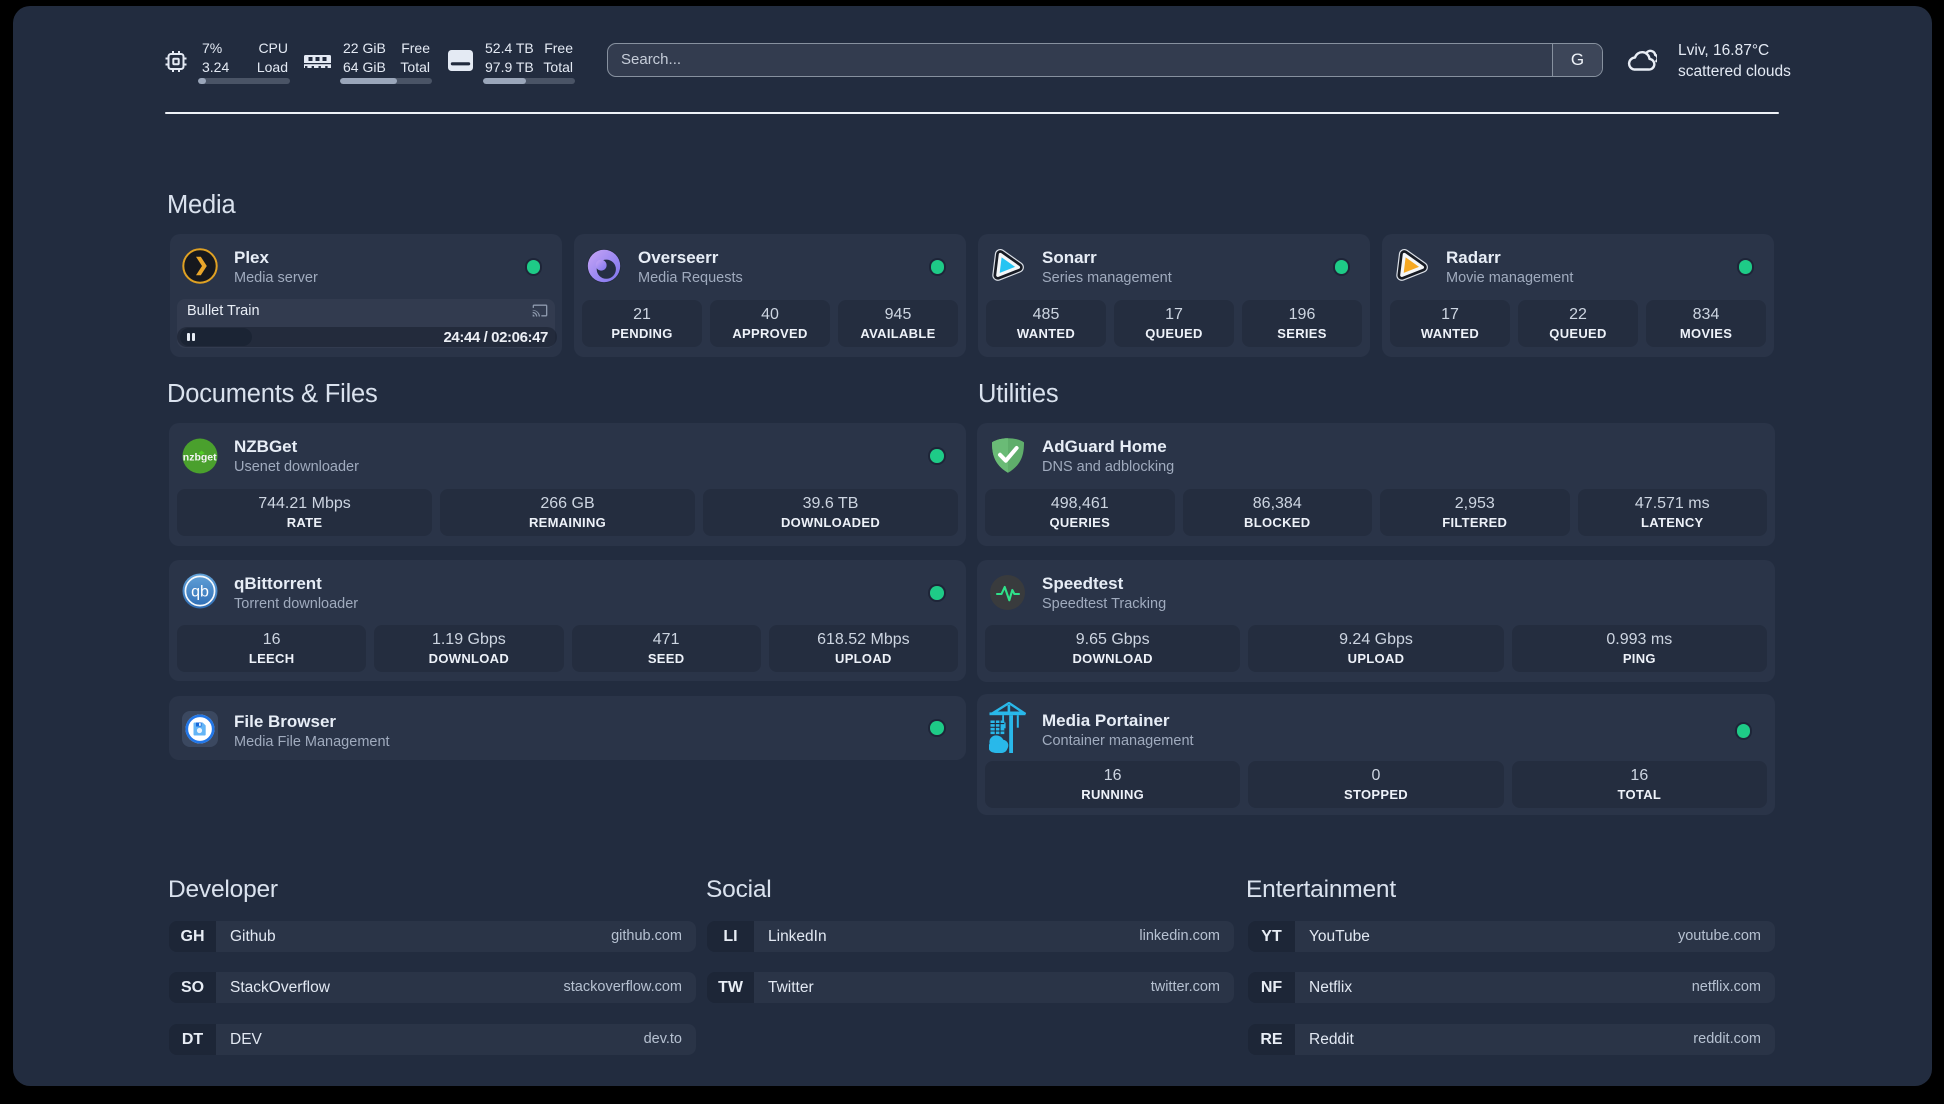  Describe the element at coordinates (200, 592) in the screenshot. I see `svg-text: qb` at that location.